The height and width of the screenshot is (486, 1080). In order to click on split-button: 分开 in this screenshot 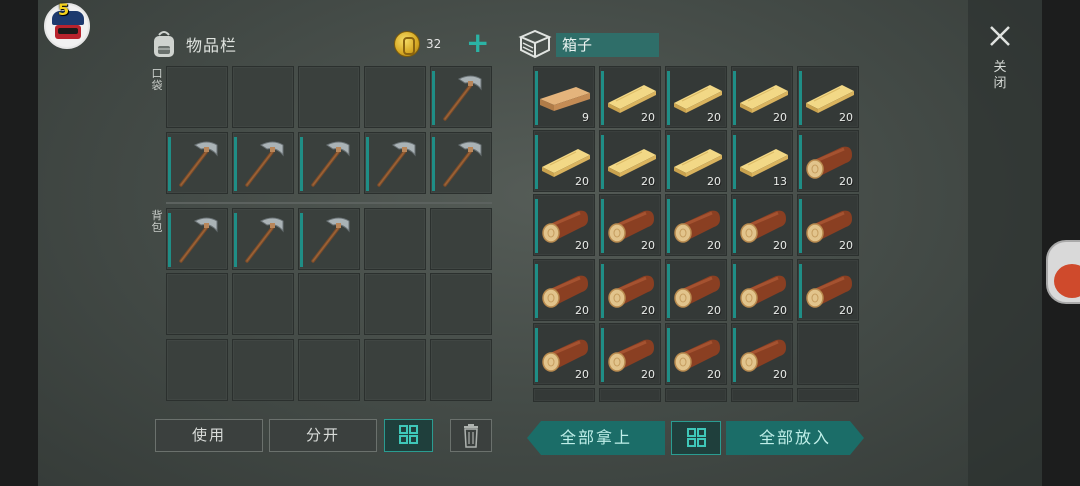, I will do `click(323, 435)`.